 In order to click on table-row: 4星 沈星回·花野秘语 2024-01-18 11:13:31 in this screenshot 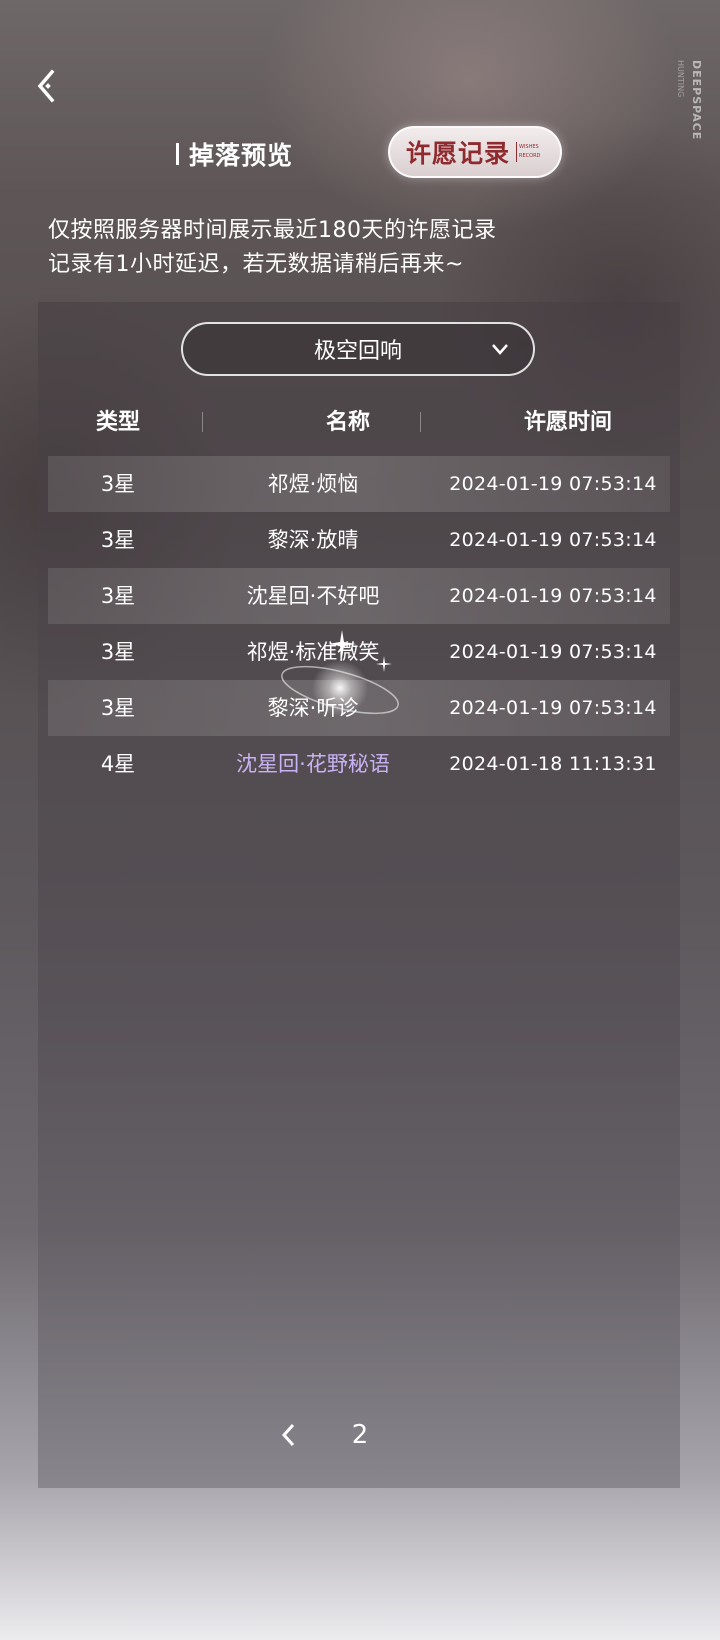, I will do `click(359, 764)`.